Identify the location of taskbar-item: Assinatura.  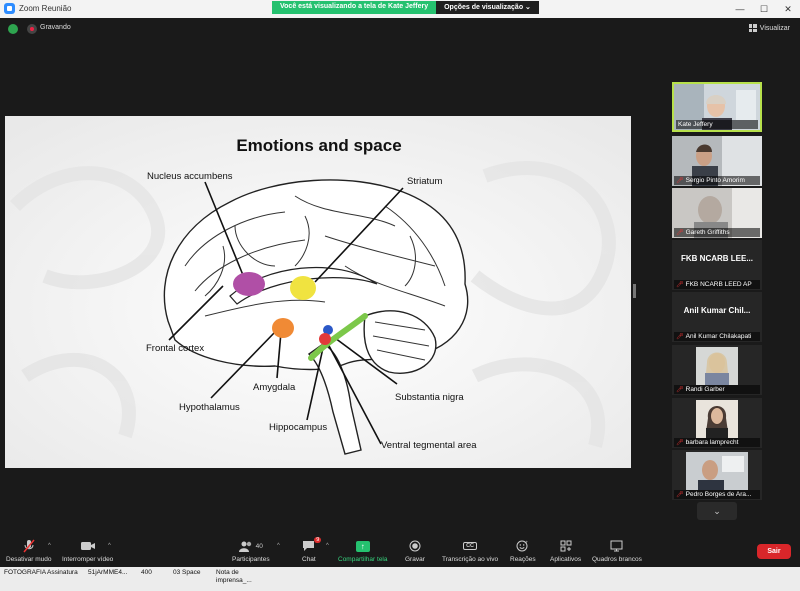
(62, 573).